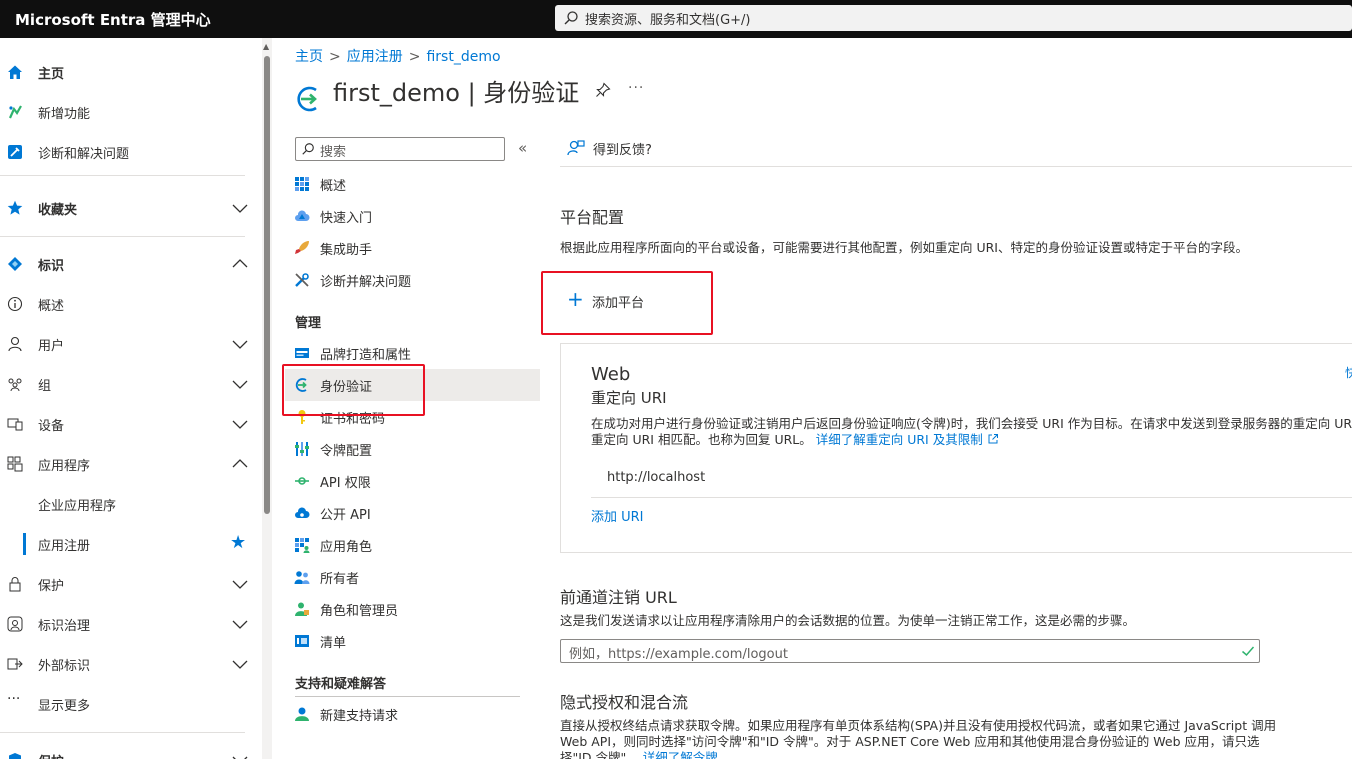 Image resolution: width=1352 pixels, height=759 pixels. Describe the element at coordinates (130, 112) in the screenshot. I see `nav-whats-new: 新增功能` at that location.